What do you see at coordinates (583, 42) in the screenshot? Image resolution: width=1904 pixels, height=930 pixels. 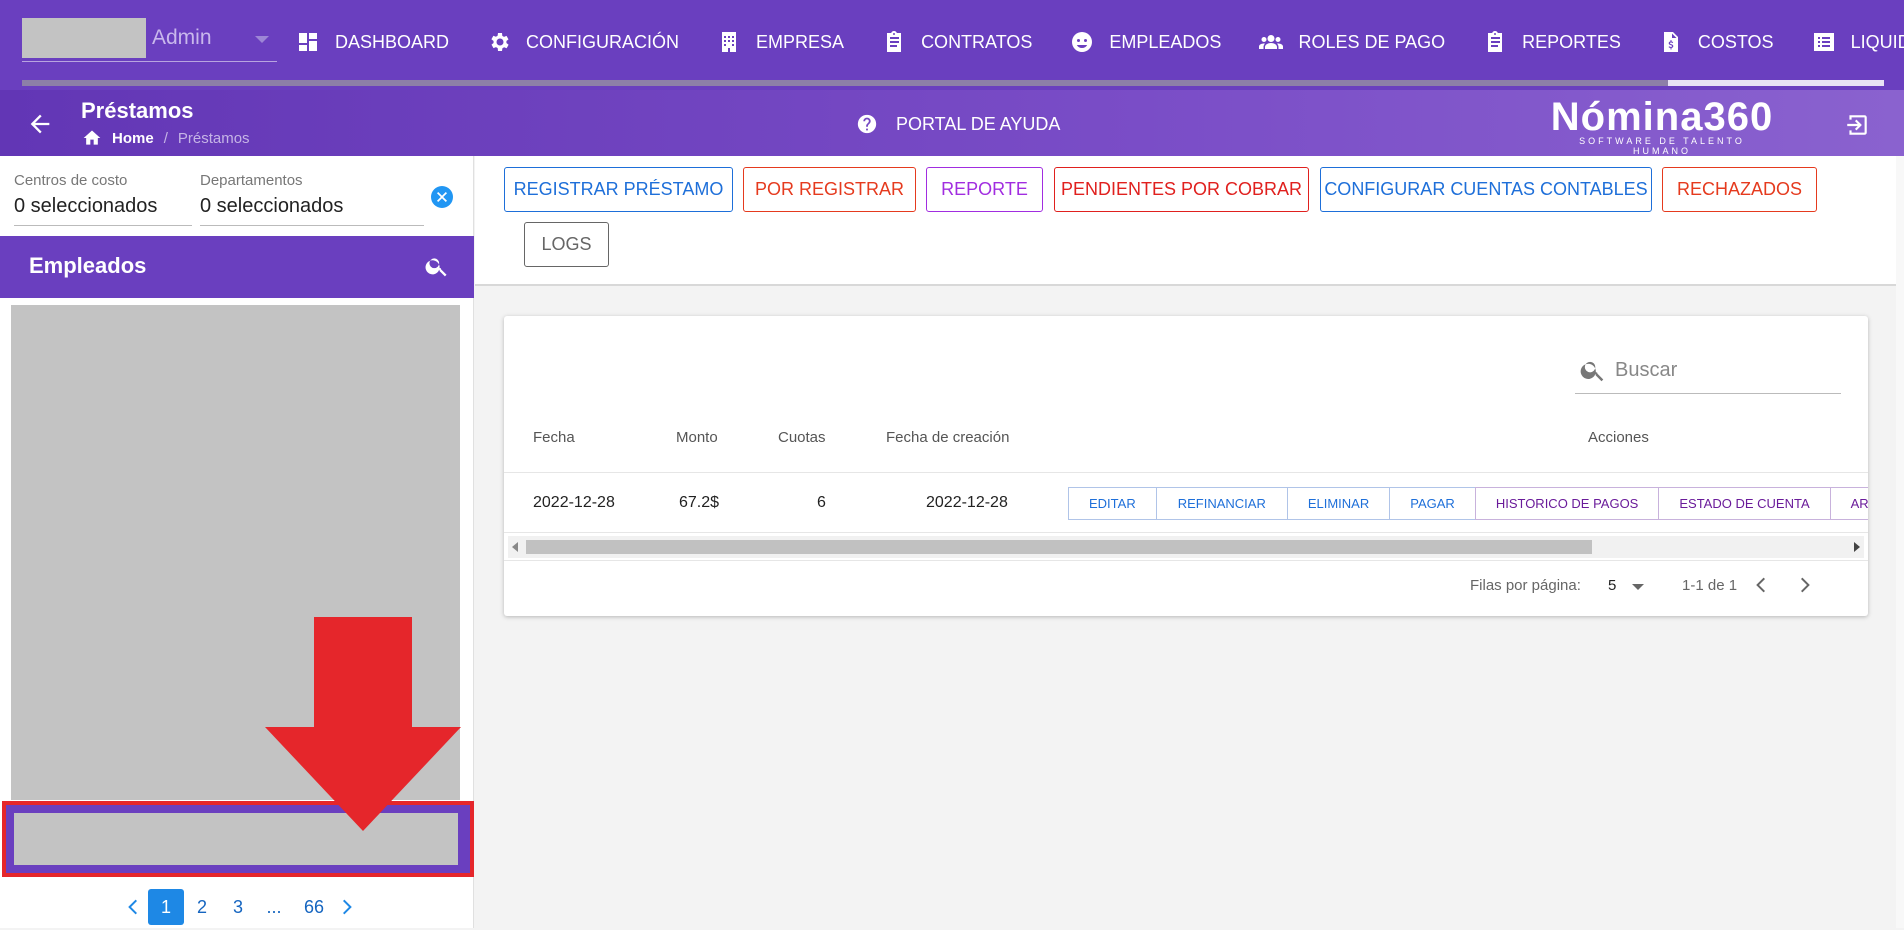 I see `nav-item-configuracion: CONFIGURACIÓN` at bounding box center [583, 42].